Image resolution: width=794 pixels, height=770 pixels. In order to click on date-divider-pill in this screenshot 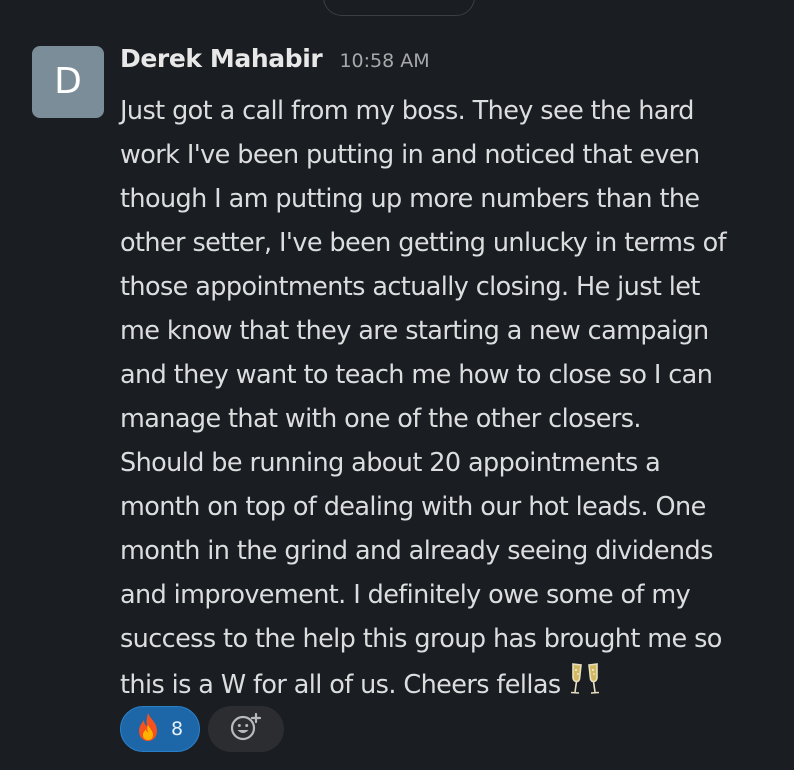, I will do `click(399, 8)`.